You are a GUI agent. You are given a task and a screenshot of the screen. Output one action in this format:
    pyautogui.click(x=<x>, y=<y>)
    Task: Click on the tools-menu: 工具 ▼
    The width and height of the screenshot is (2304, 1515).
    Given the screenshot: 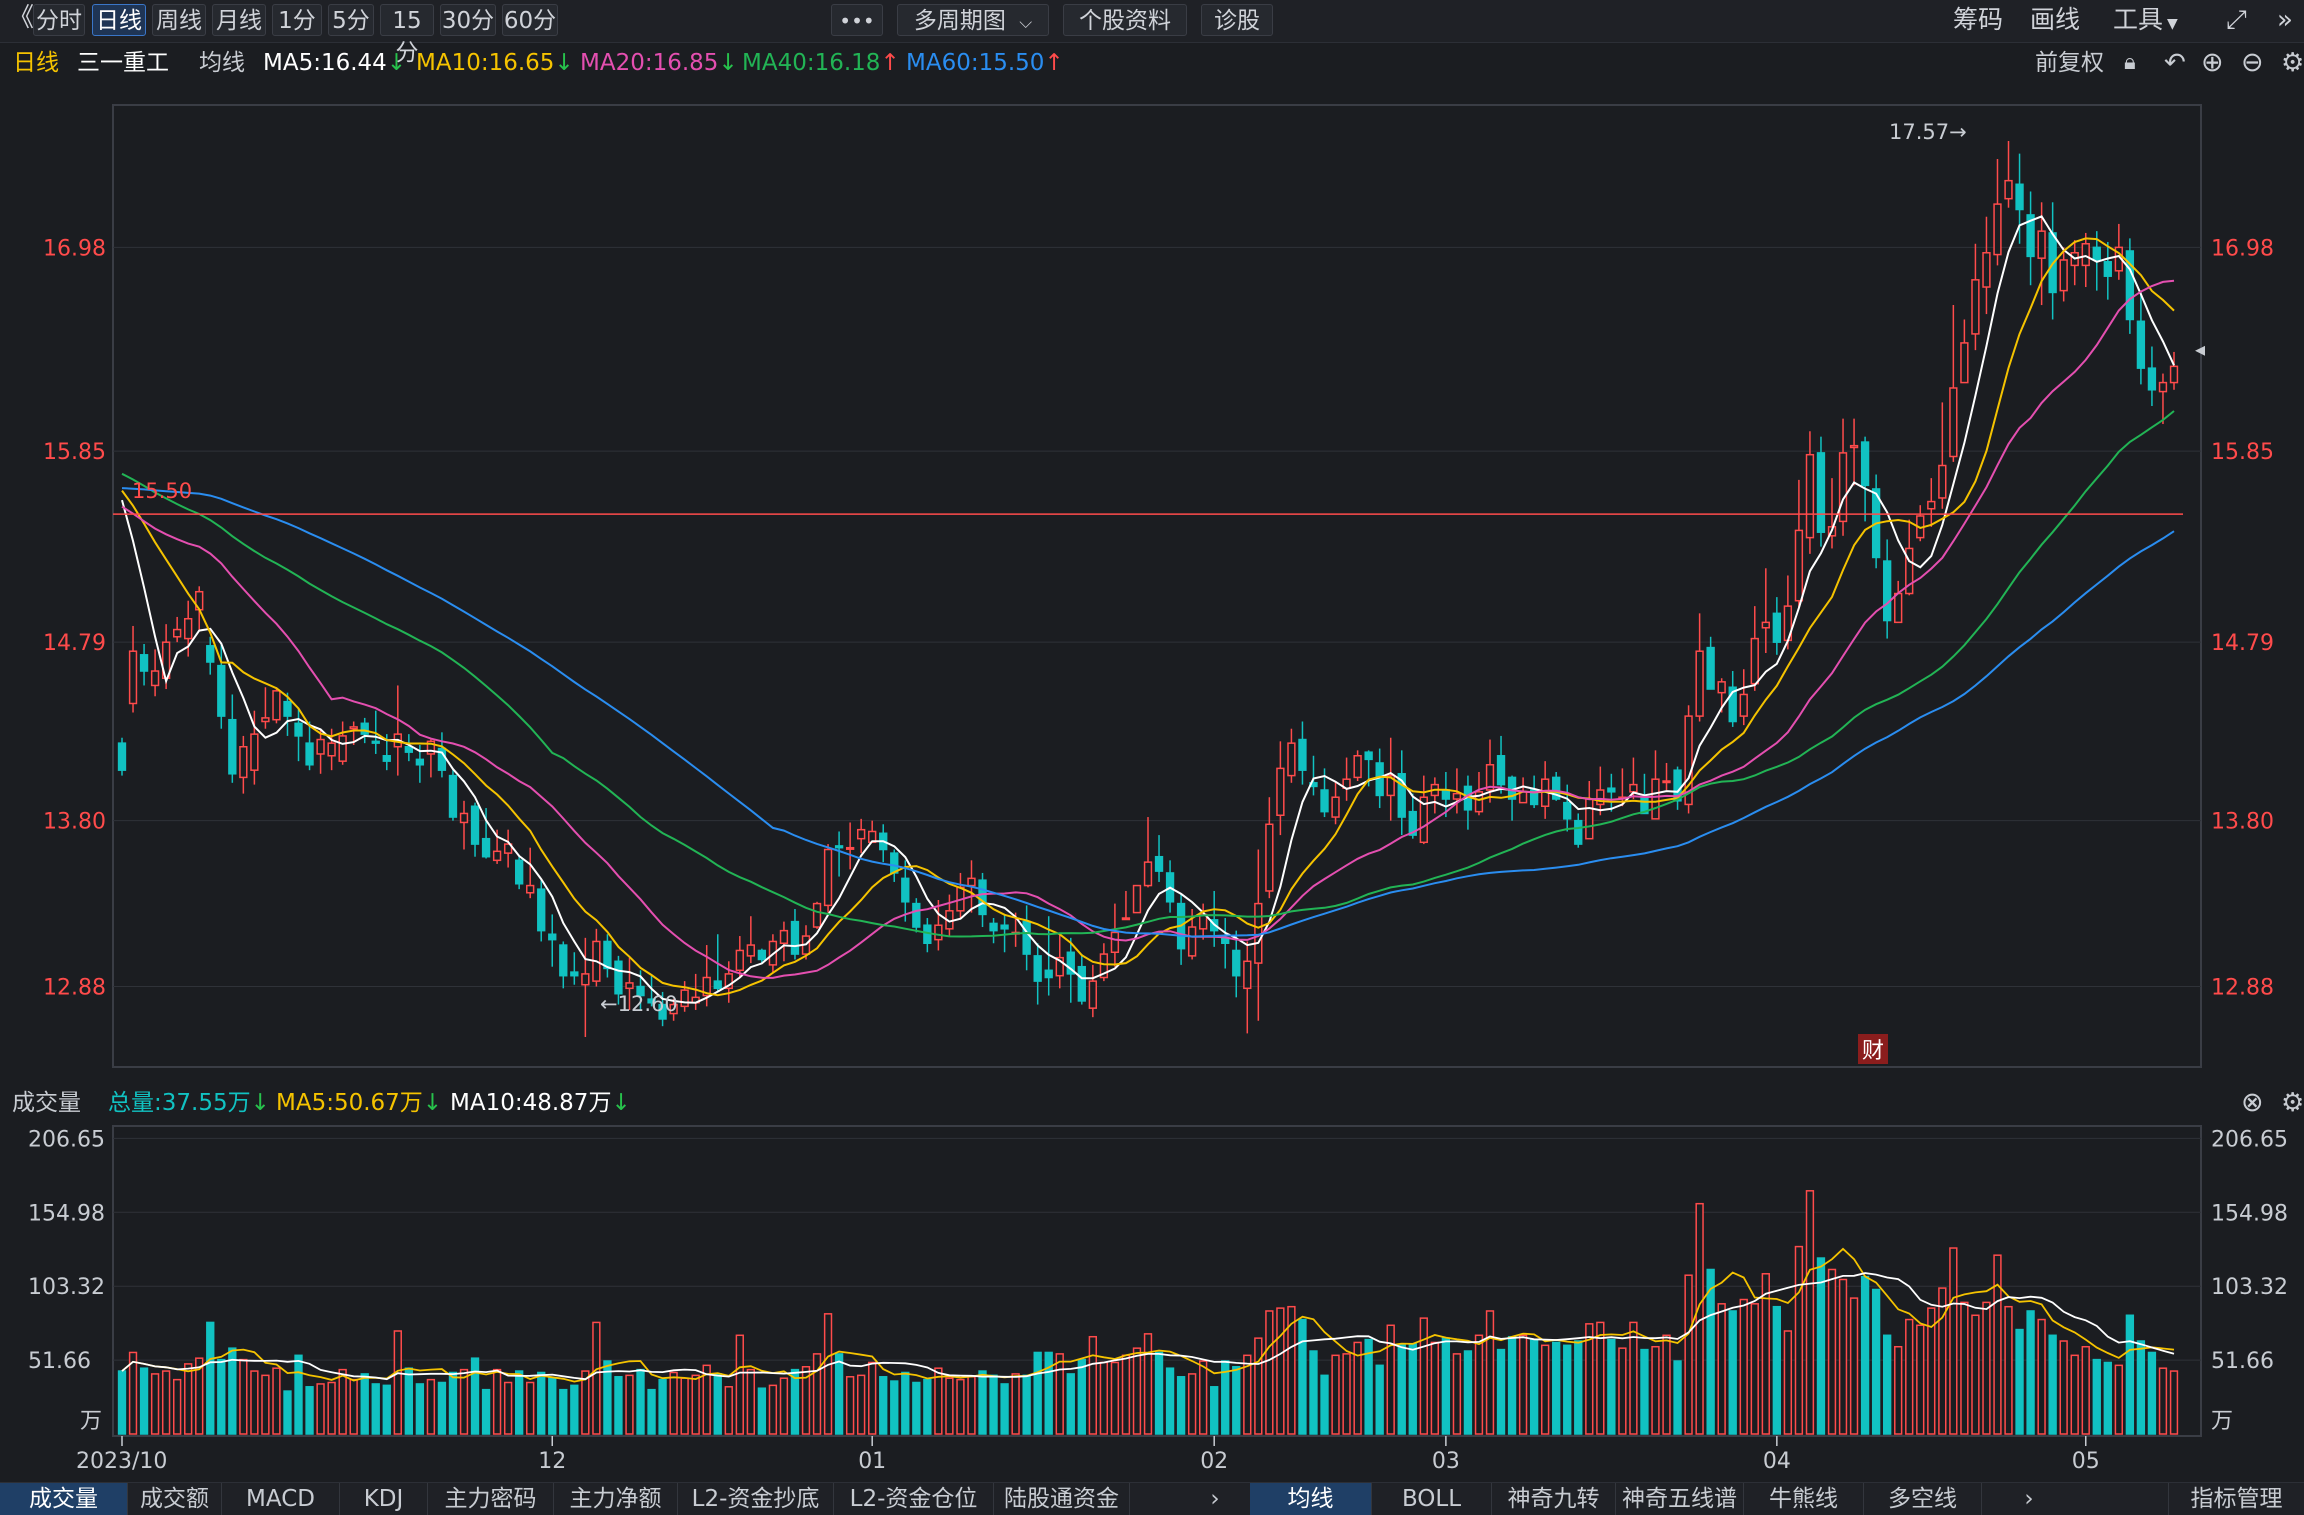 What is the action you would take?
    pyautogui.click(x=2145, y=20)
    